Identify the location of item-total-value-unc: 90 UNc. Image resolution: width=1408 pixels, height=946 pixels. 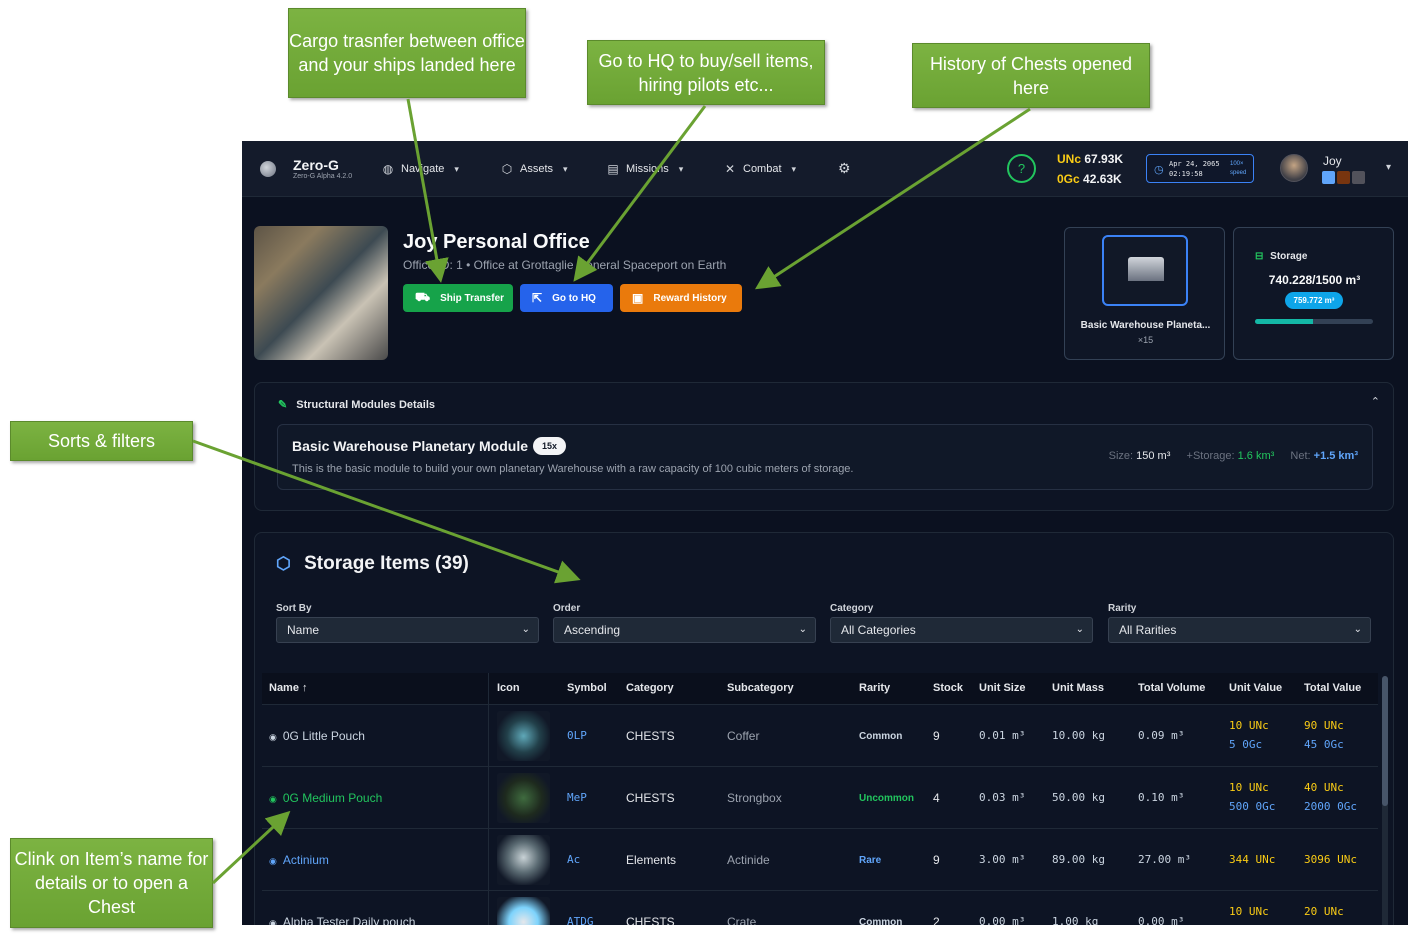
(1324, 725).